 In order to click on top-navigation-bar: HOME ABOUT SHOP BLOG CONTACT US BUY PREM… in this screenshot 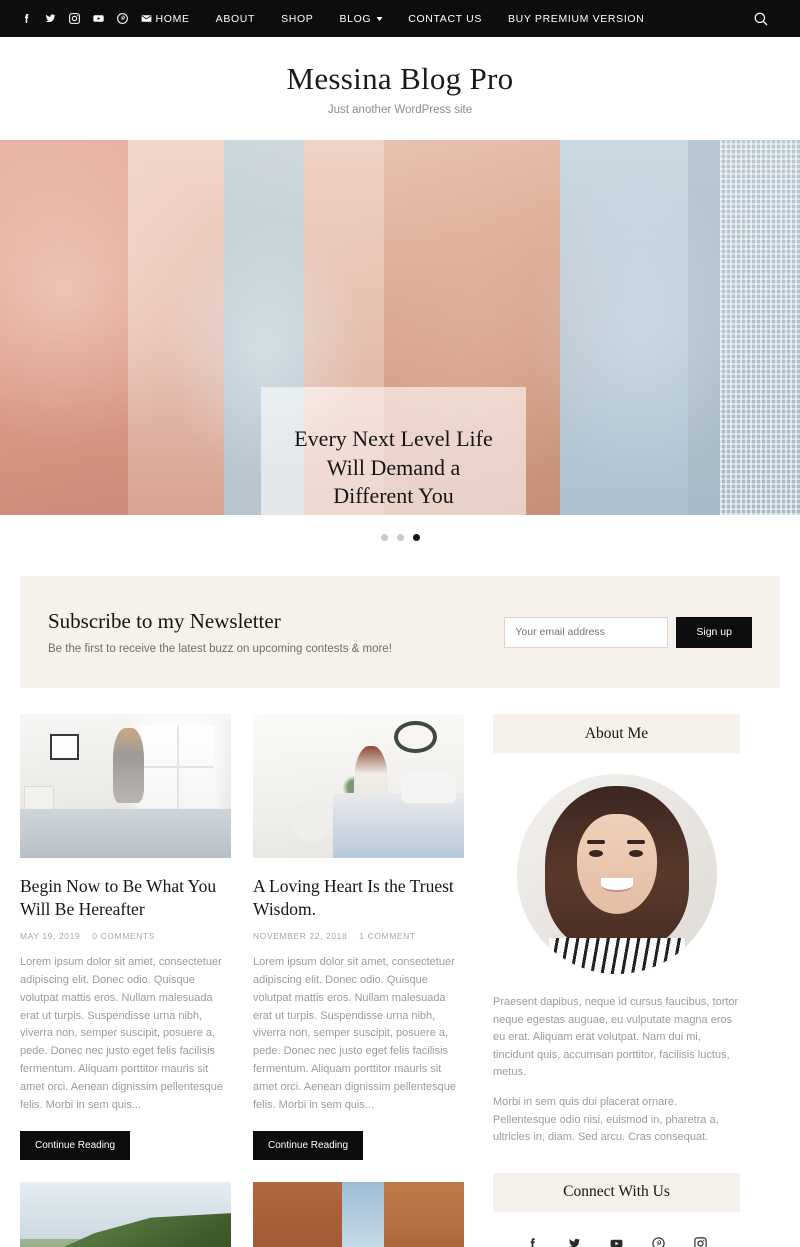, I will do `click(400, 18)`.